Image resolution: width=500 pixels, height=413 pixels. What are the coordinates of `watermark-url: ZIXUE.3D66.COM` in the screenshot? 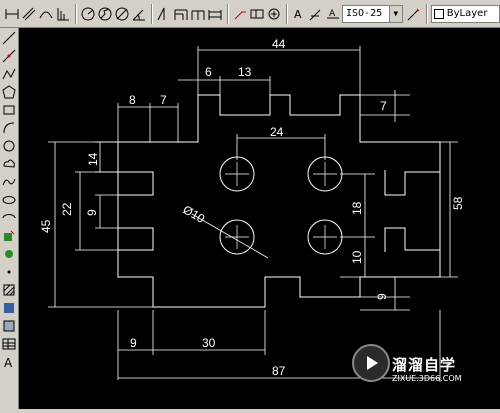 It's located at (427, 378).